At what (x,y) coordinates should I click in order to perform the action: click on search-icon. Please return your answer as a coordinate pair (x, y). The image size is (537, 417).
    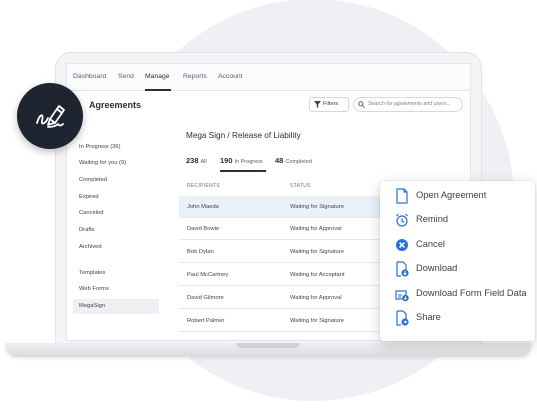
    Looking at the image, I should click on (361, 104).